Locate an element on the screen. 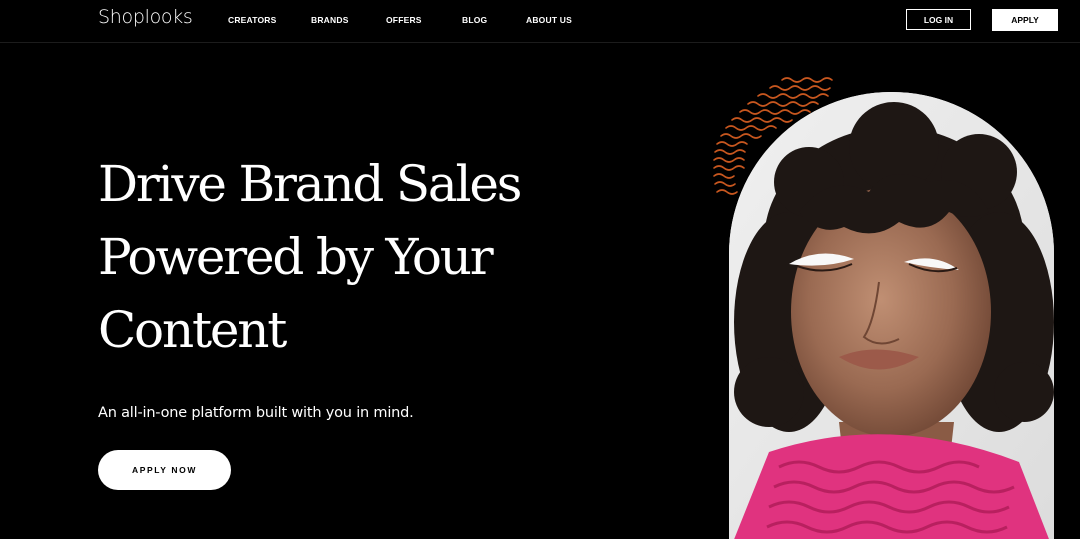  hero-title-line-3: Content is located at coordinates (192, 330).